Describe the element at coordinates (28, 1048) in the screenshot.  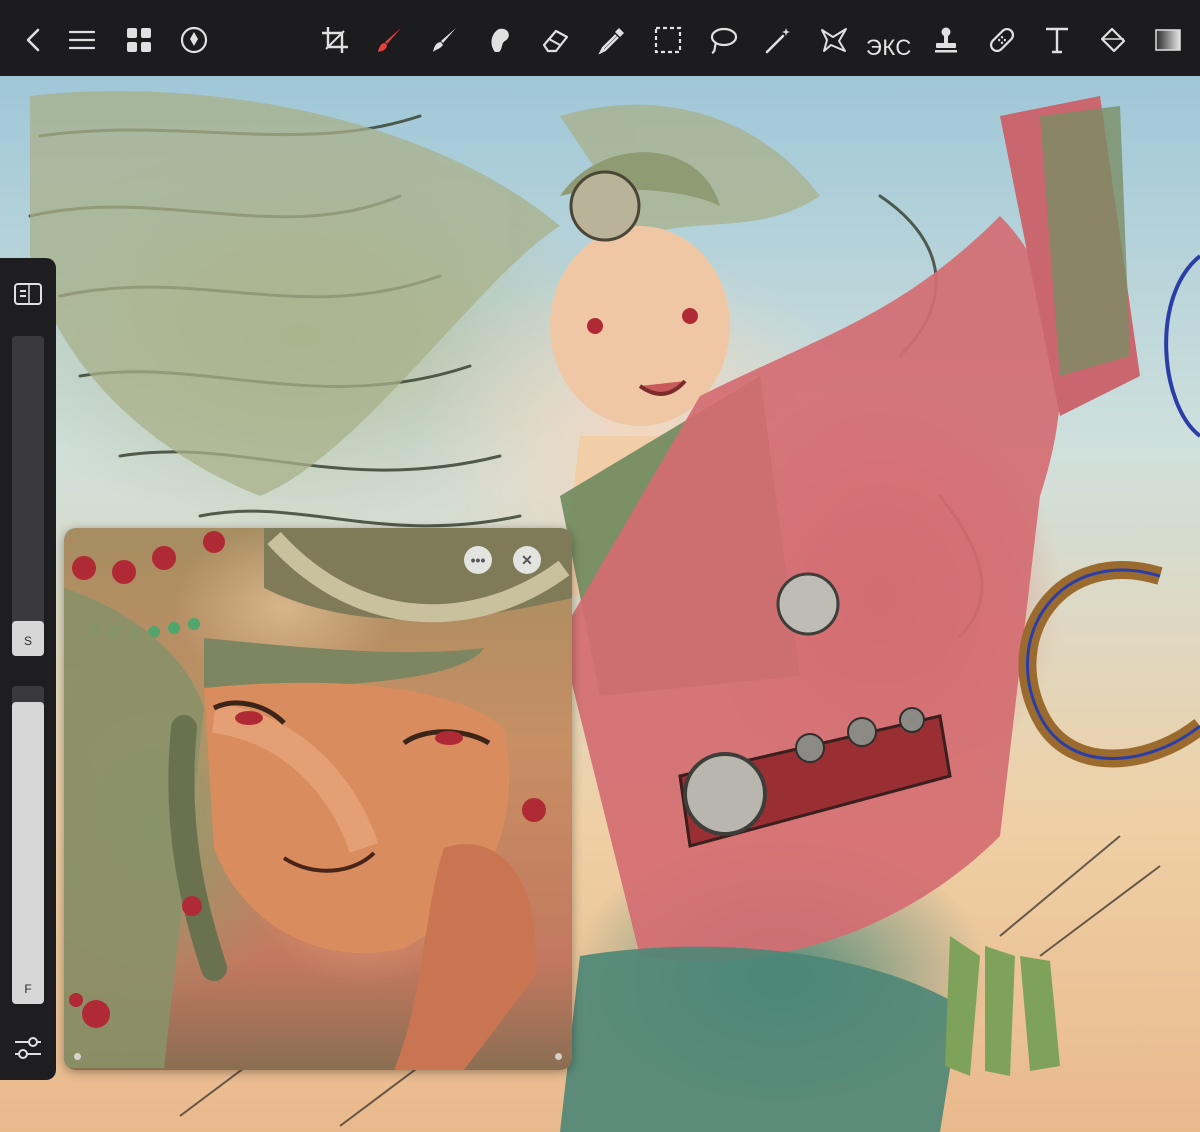
I see `adjust-sliders-icon` at that location.